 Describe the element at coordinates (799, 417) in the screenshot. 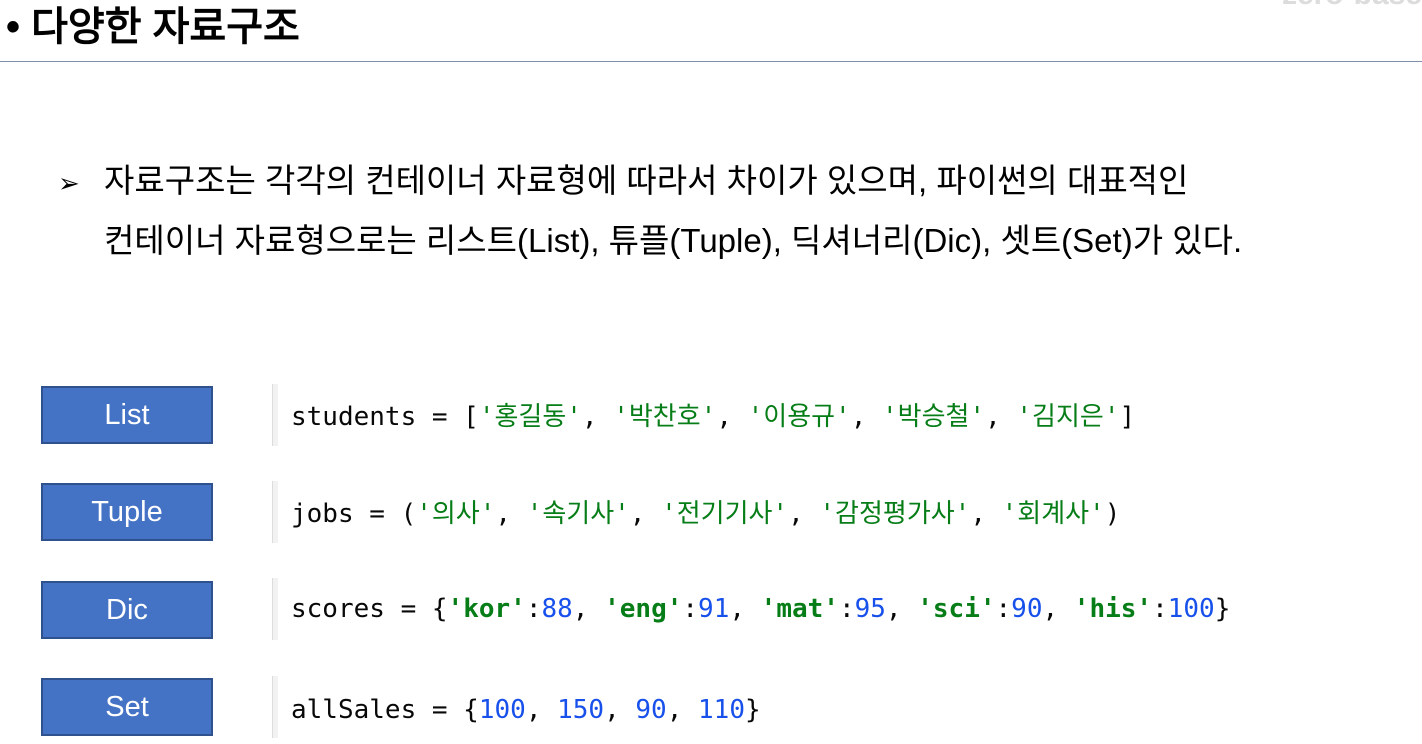

I see `code-token: '이용규'` at that location.